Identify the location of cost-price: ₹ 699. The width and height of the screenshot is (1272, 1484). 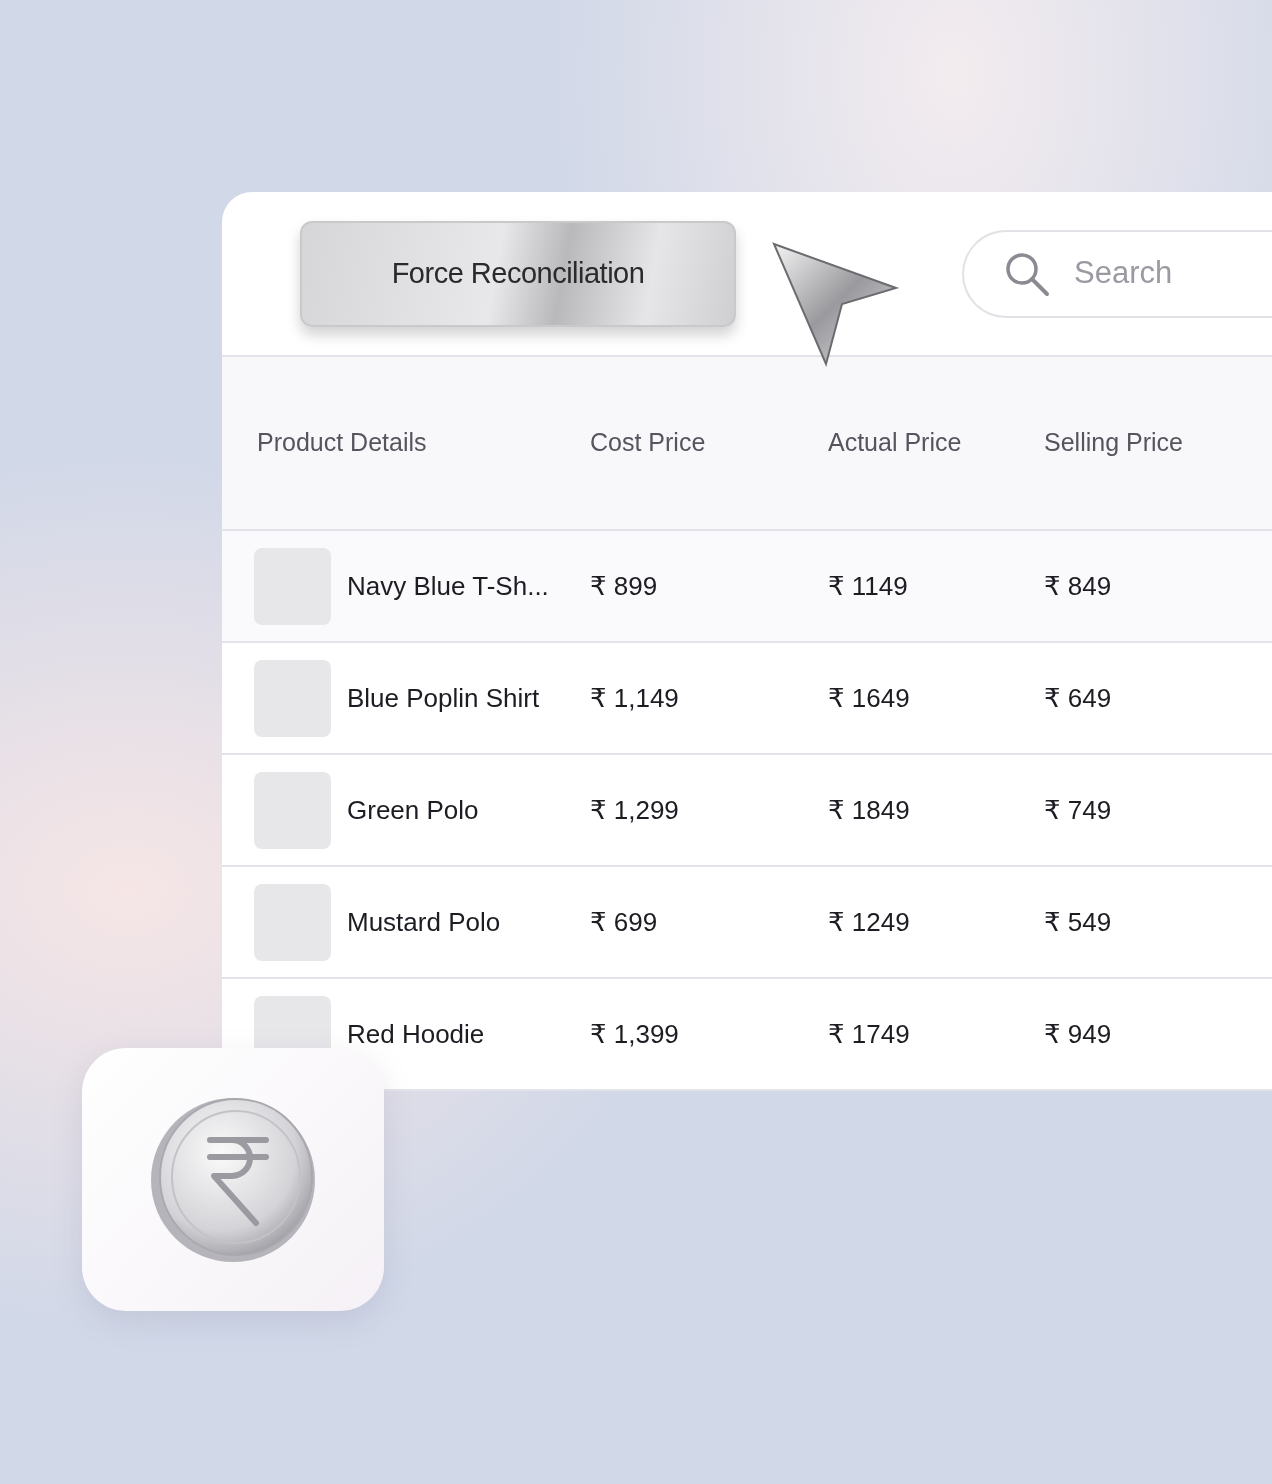
(624, 921).